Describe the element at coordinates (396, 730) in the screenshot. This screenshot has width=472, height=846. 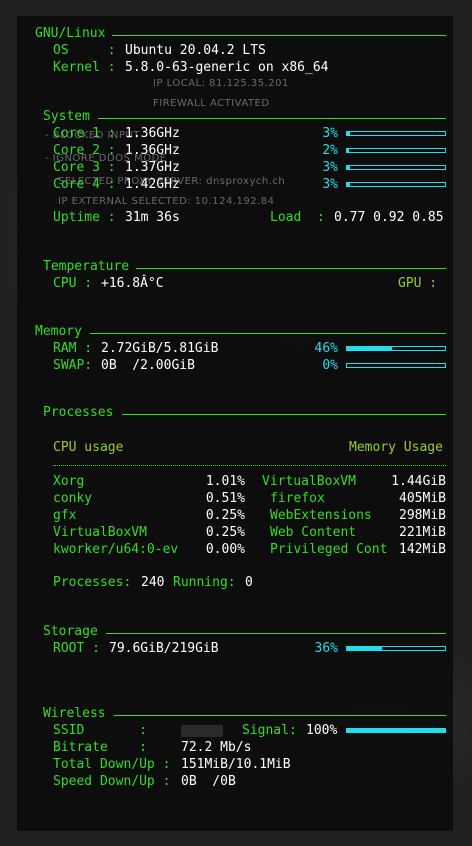
I see `signal-strength-bar` at that location.